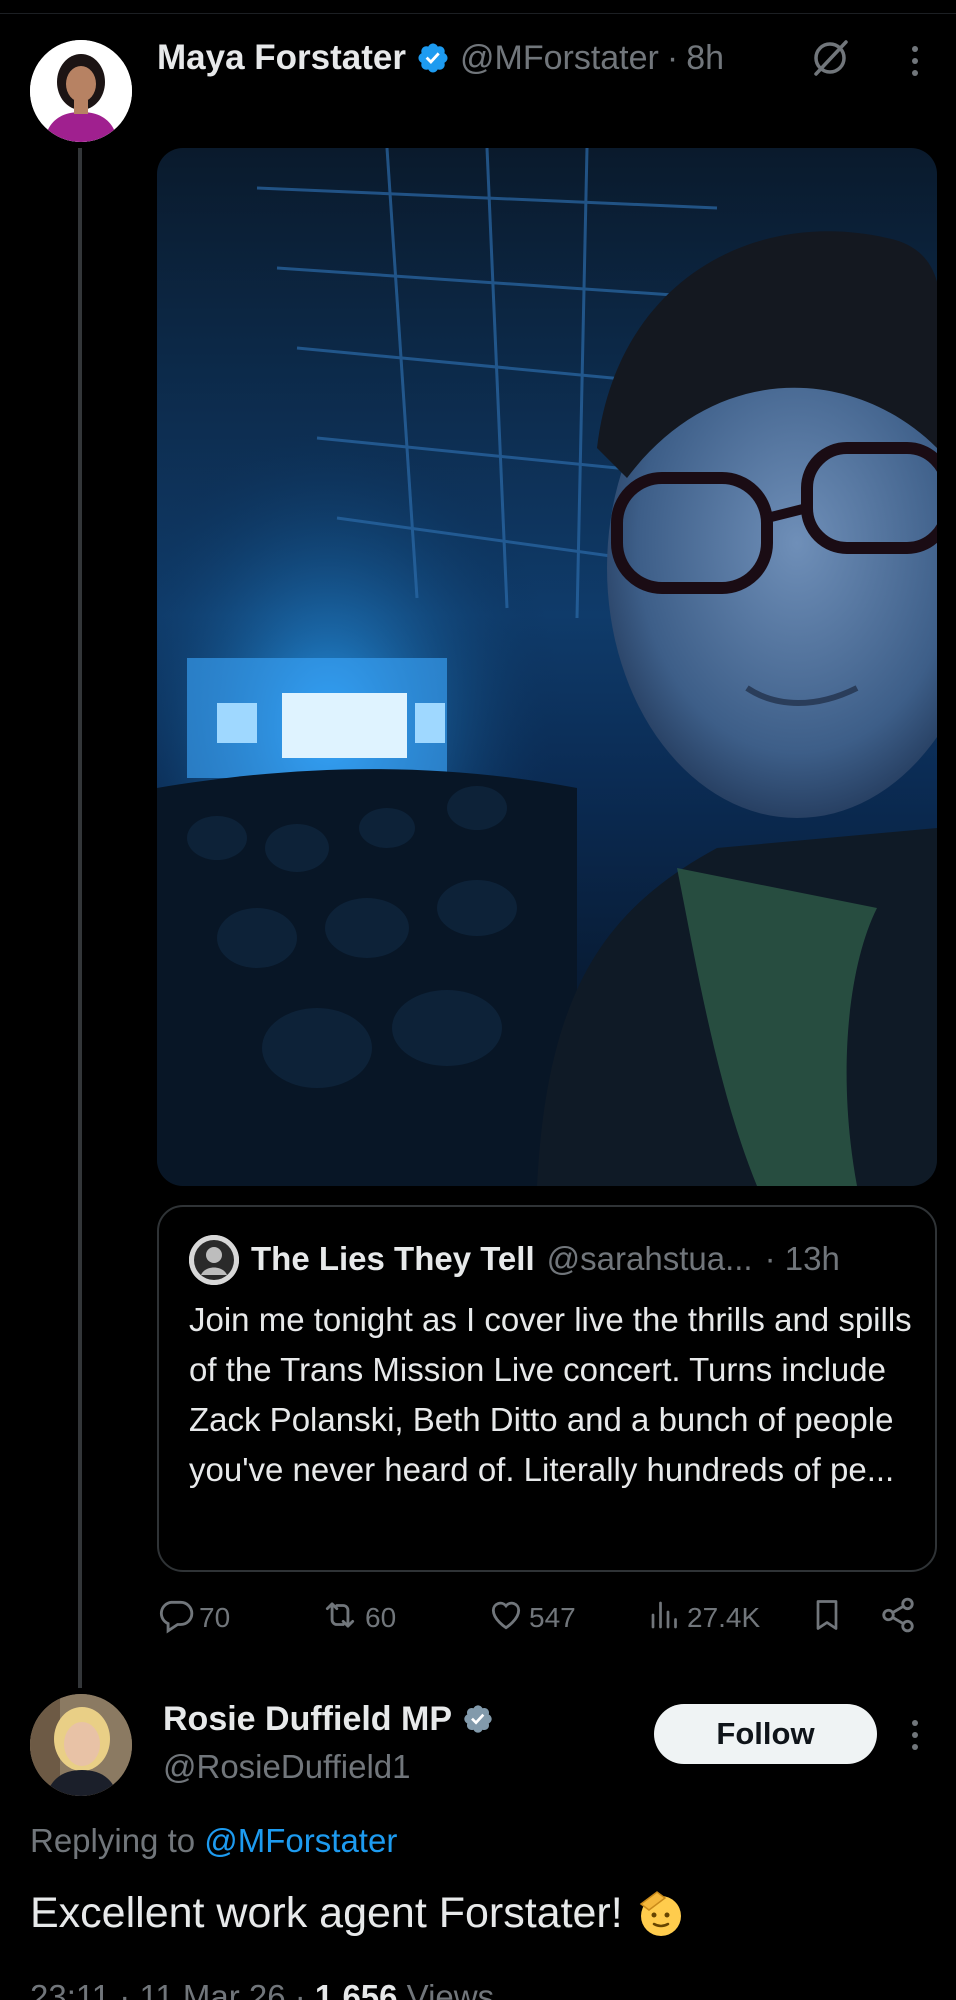 The width and height of the screenshot is (956, 2000). I want to click on reply-meta: 23:11 · 11 Mar 26 · 1,656 Views, so click(262, 1989).